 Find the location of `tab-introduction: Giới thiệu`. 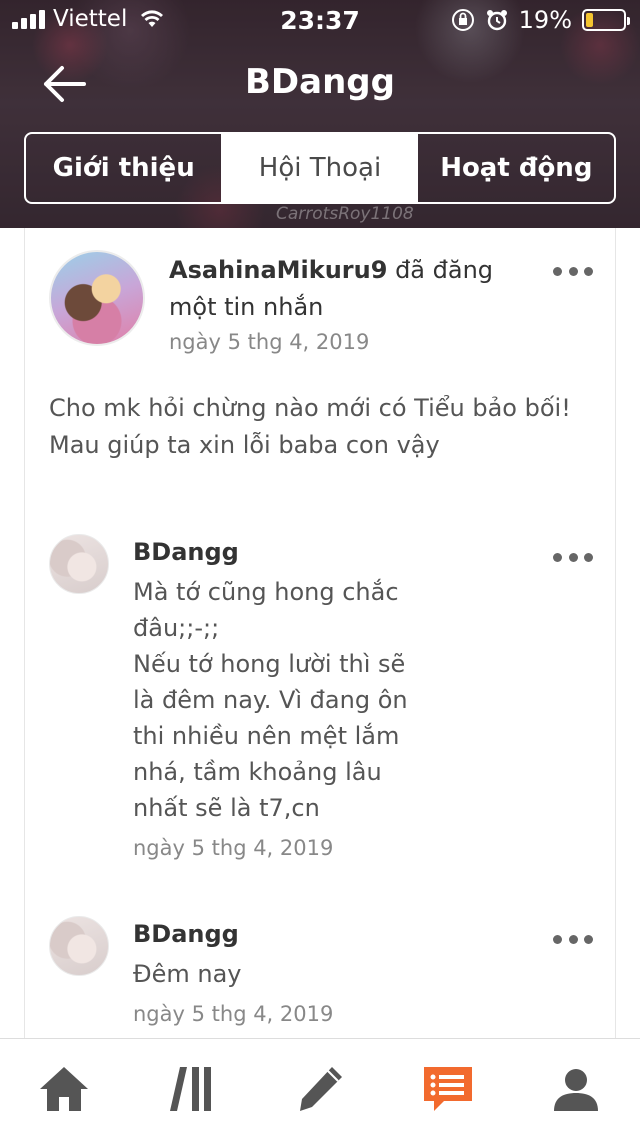

tab-introduction: Giới thiệu is located at coordinates (123, 168).